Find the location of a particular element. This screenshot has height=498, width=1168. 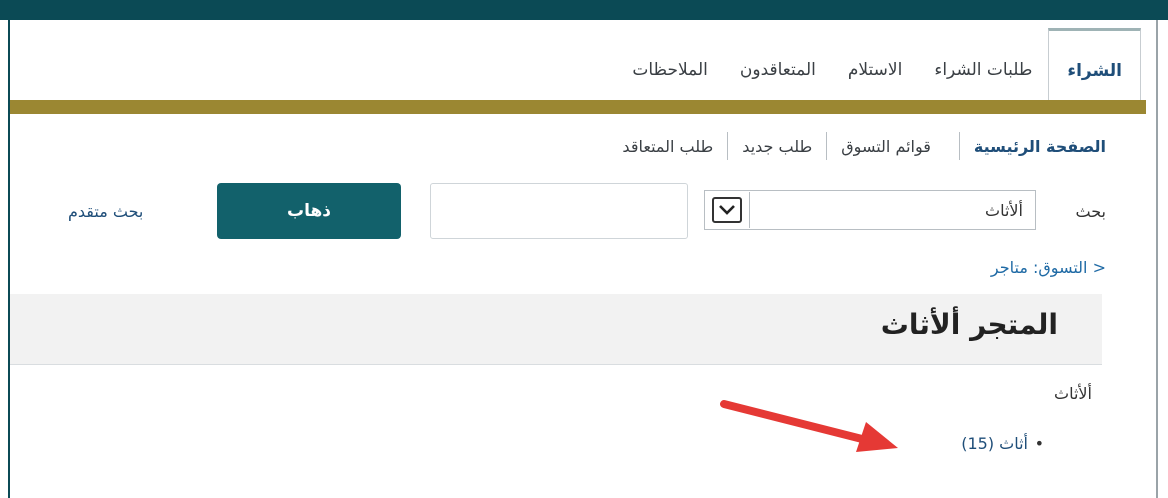

annotation-arrow-icon is located at coordinates (809, 426).